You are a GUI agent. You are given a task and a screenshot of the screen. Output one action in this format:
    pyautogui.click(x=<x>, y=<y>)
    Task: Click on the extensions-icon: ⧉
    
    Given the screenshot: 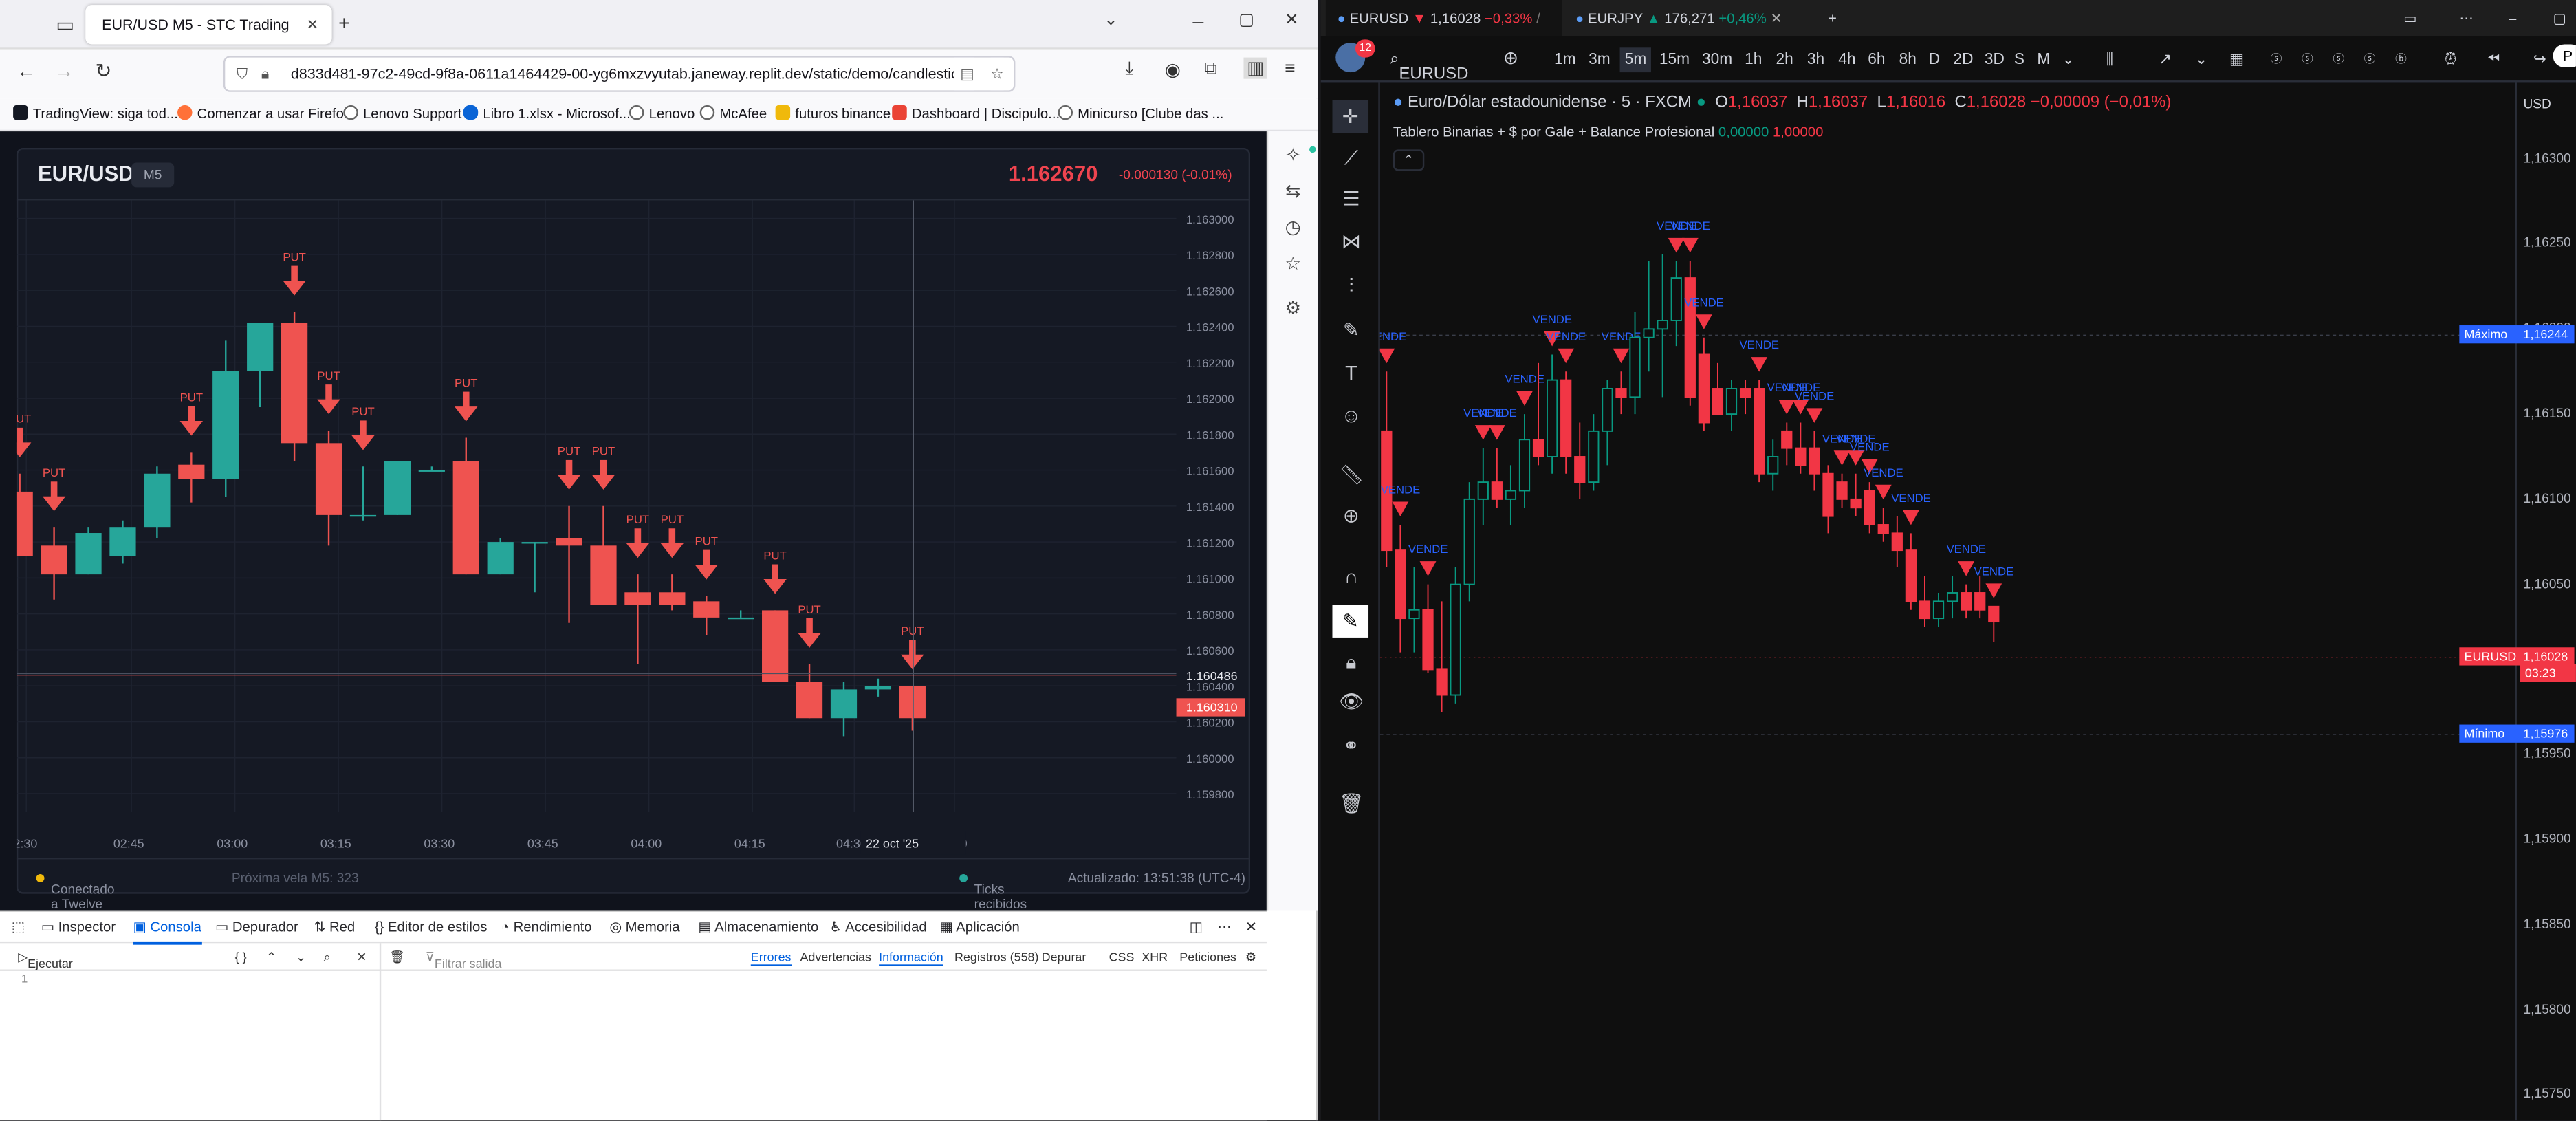 What is the action you would take?
    pyautogui.click(x=1210, y=69)
    